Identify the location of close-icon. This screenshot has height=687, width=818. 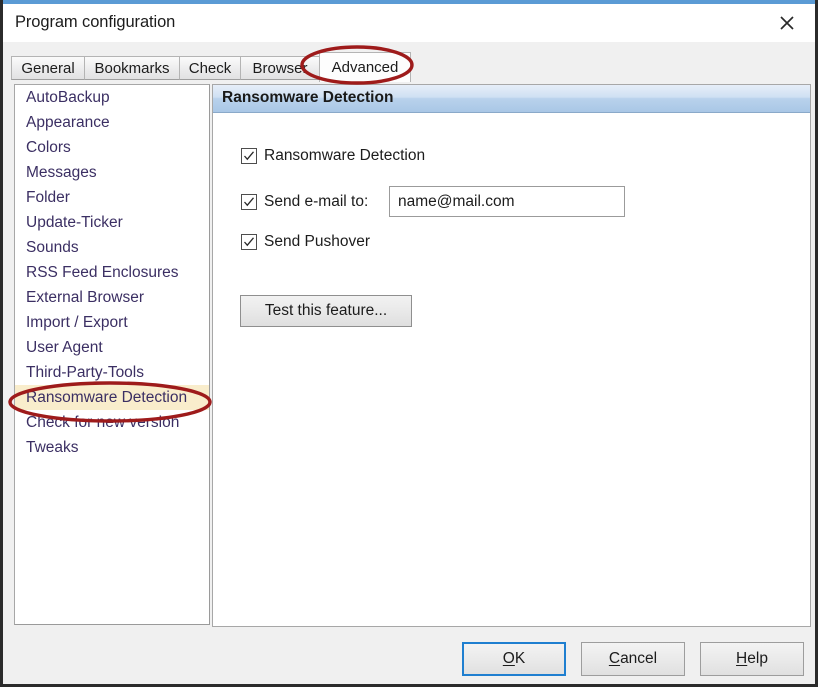
(787, 23).